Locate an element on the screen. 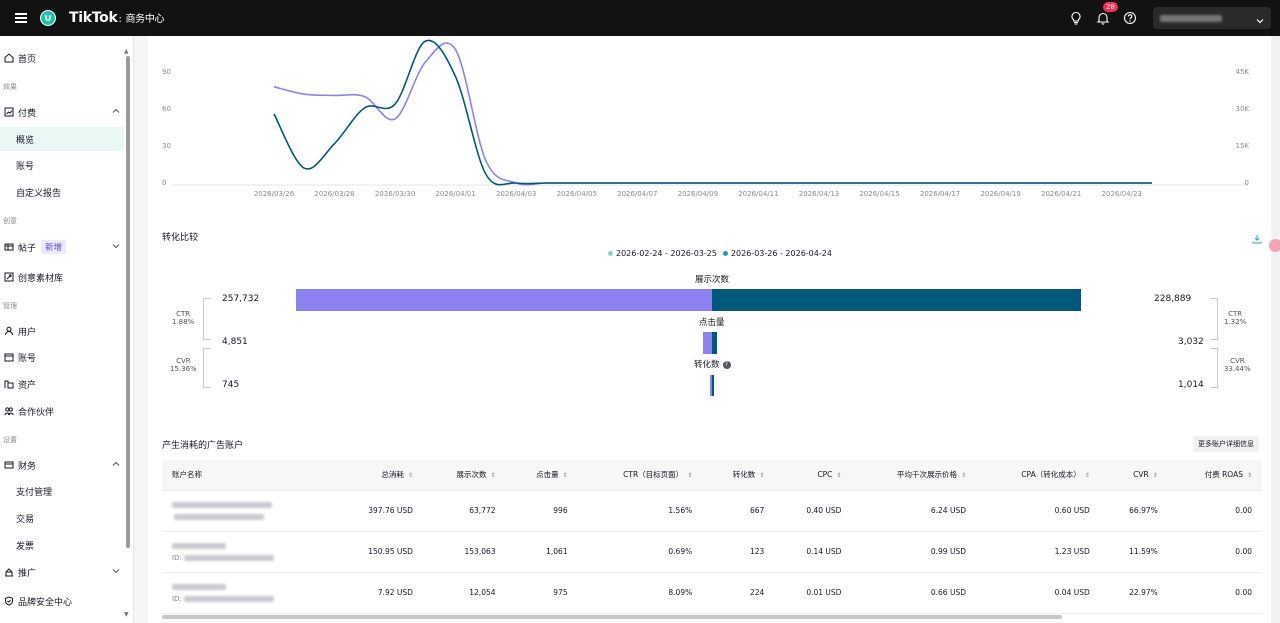 This screenshot has width=1280, height=623. shield-icon is located at coordinates (9, 601).